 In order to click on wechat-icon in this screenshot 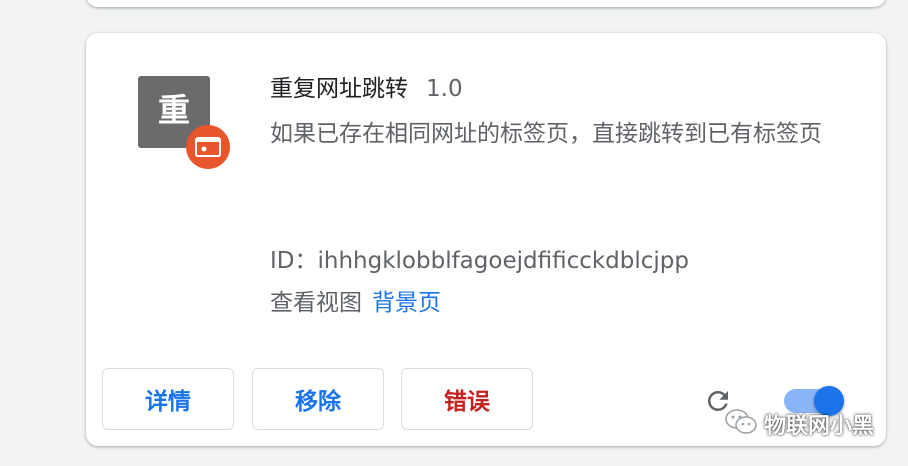, I will do `click(741, 424)`.